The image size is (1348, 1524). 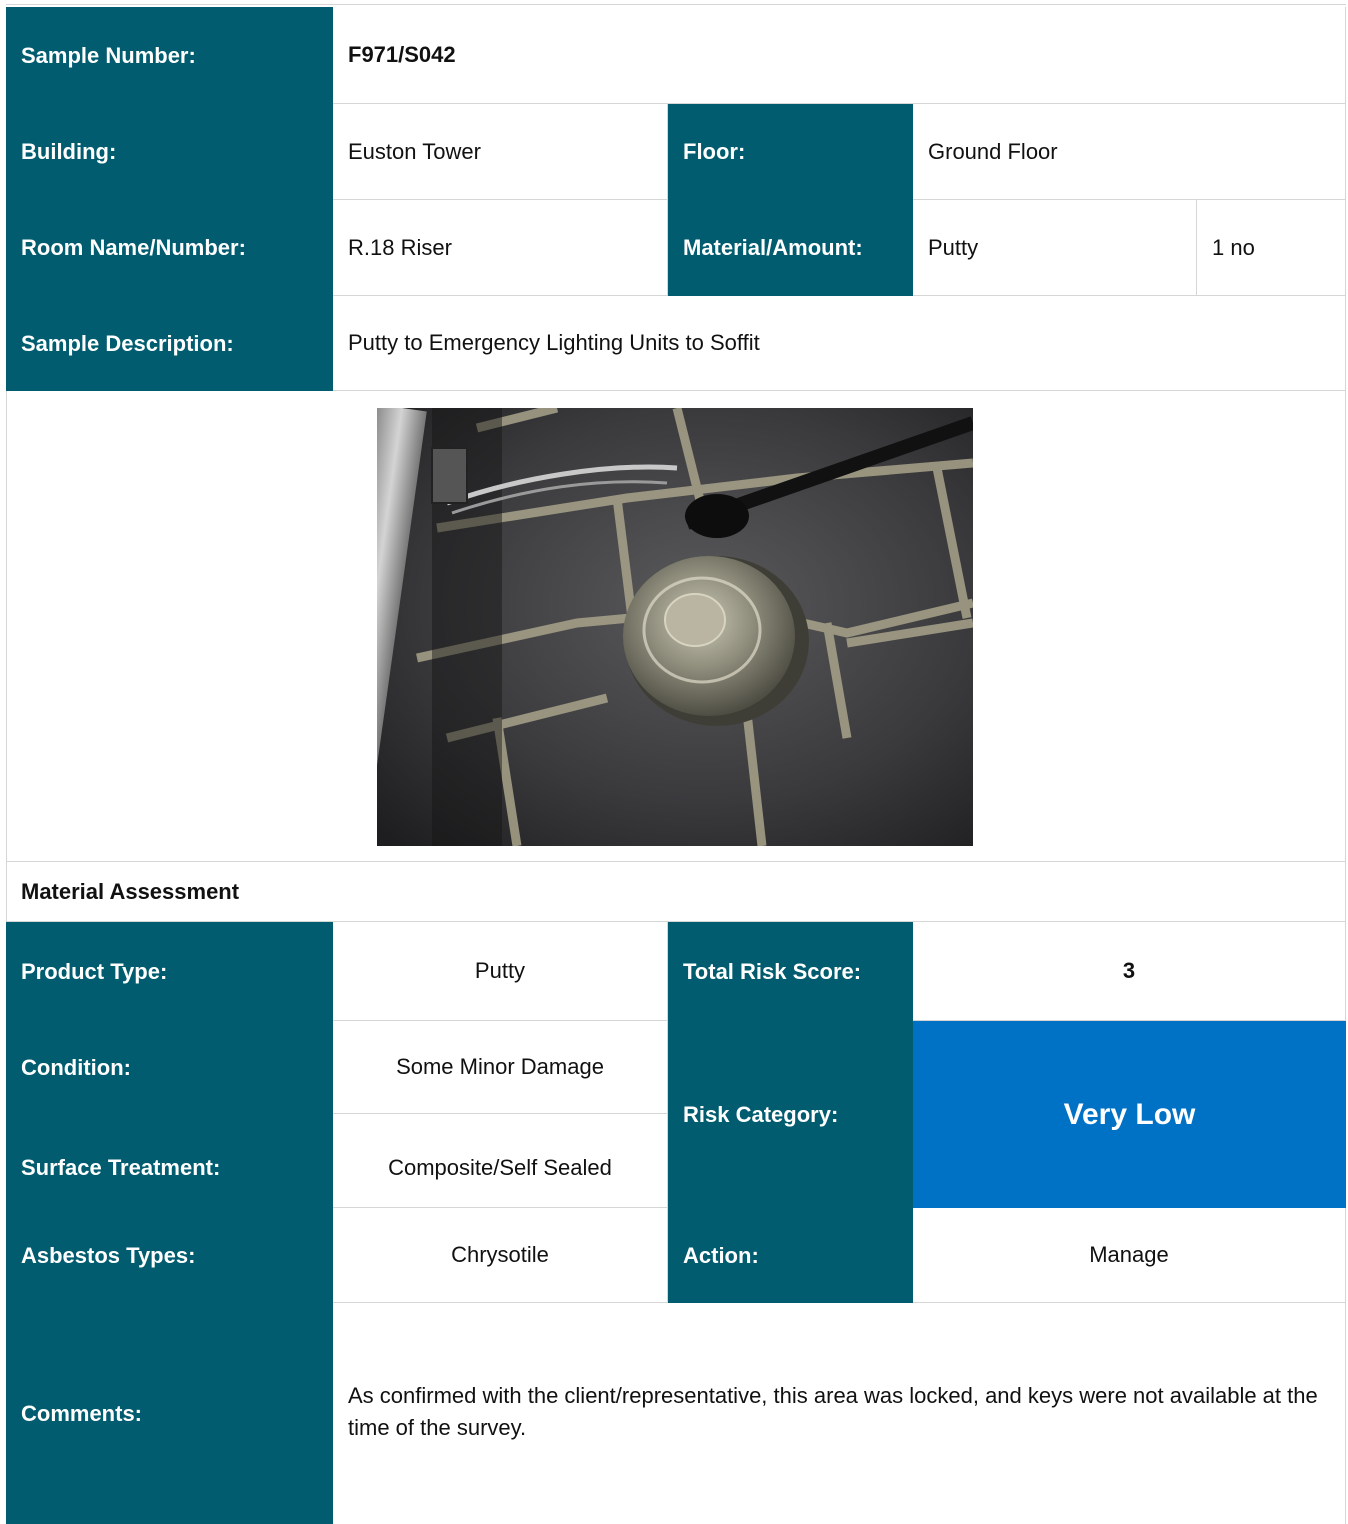 I want to click on material-assessment-heading: Material Assessment, so click(x=676, y=892).